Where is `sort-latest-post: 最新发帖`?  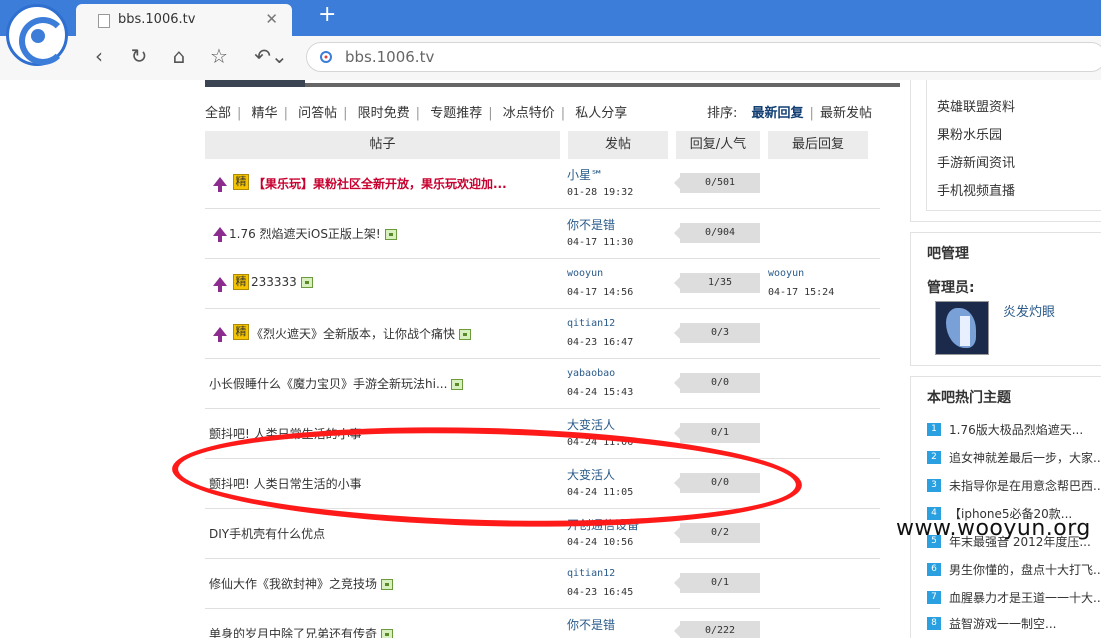 sort-latest-post: 最新发帖 is located at coordinates (846, 113).